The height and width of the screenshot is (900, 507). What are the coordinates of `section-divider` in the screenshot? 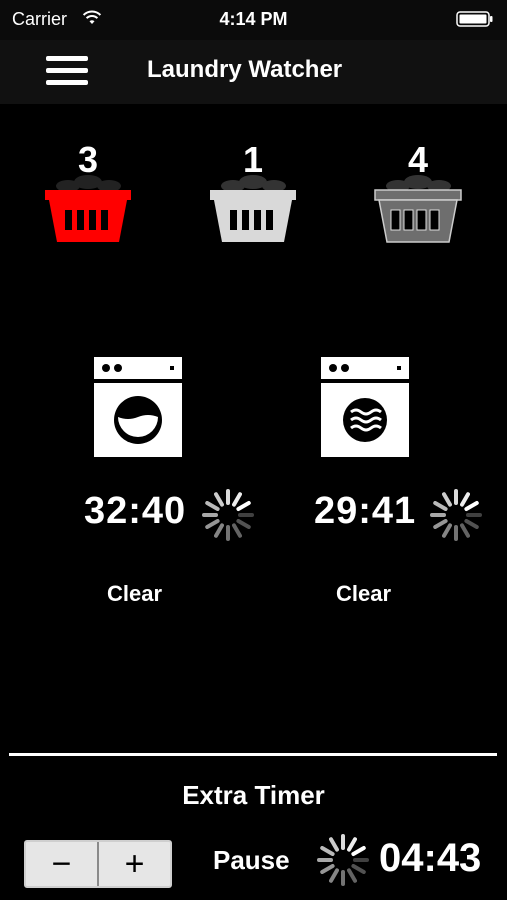 It's located at (253, 754).